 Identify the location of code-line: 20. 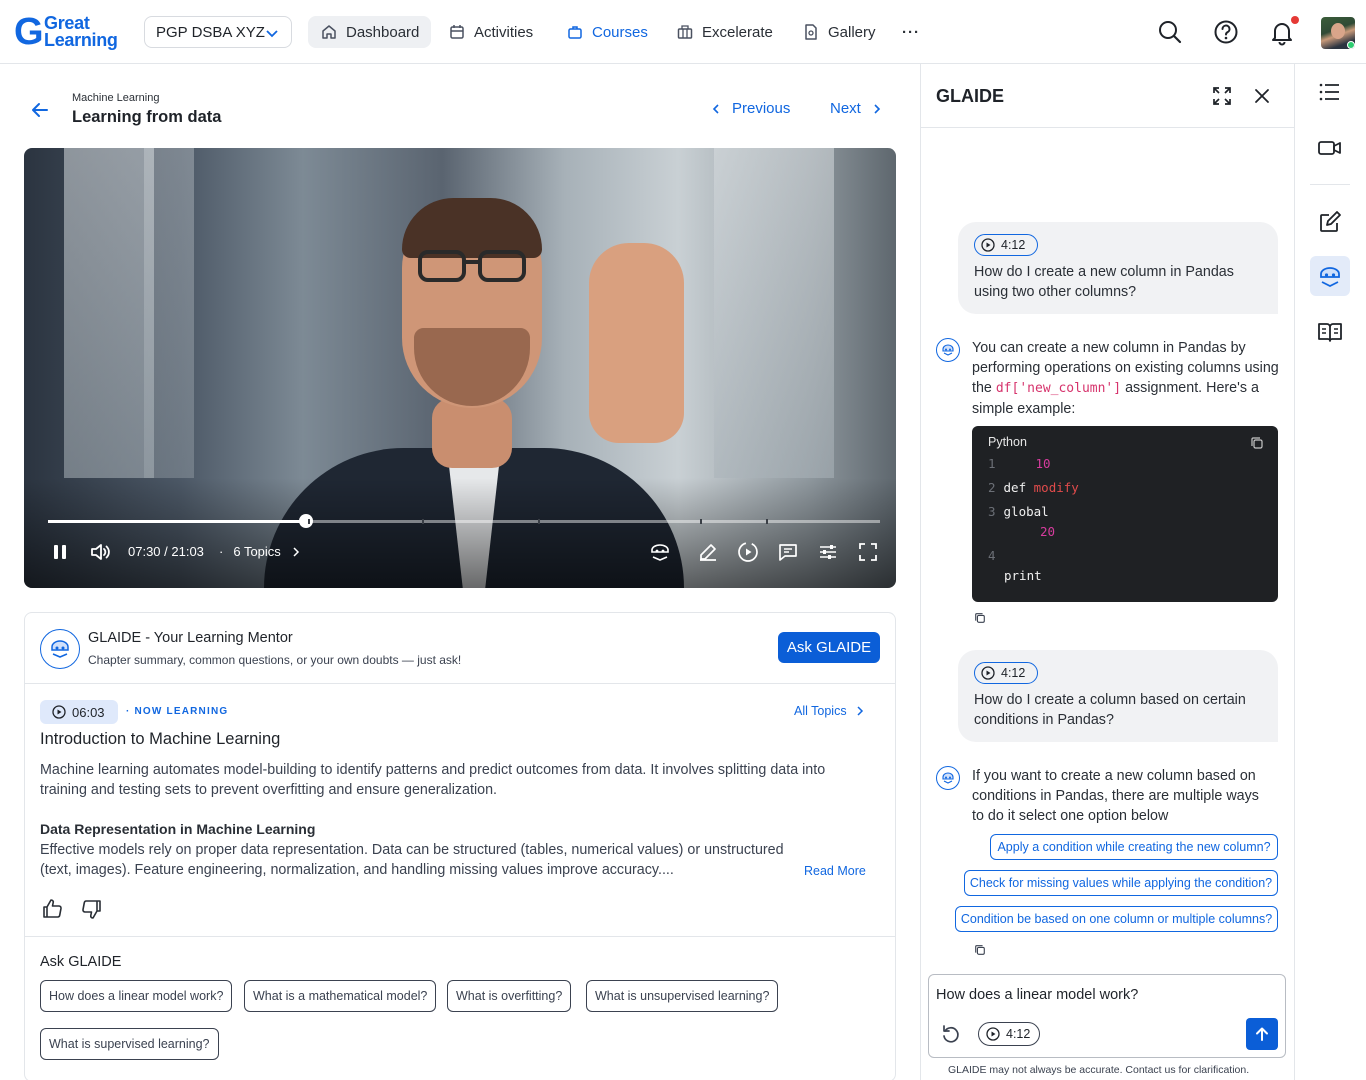
(1048, 531).